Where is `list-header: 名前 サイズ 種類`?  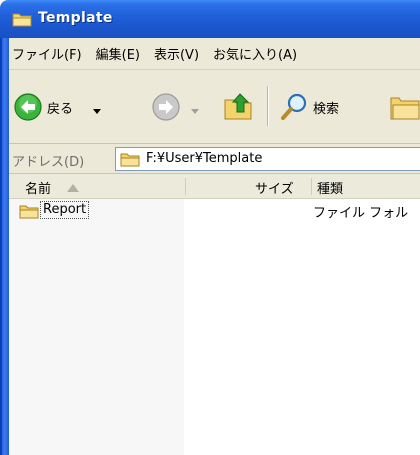
list-header: 名前 サイズ 種類 is located at coordinates (214, 186).